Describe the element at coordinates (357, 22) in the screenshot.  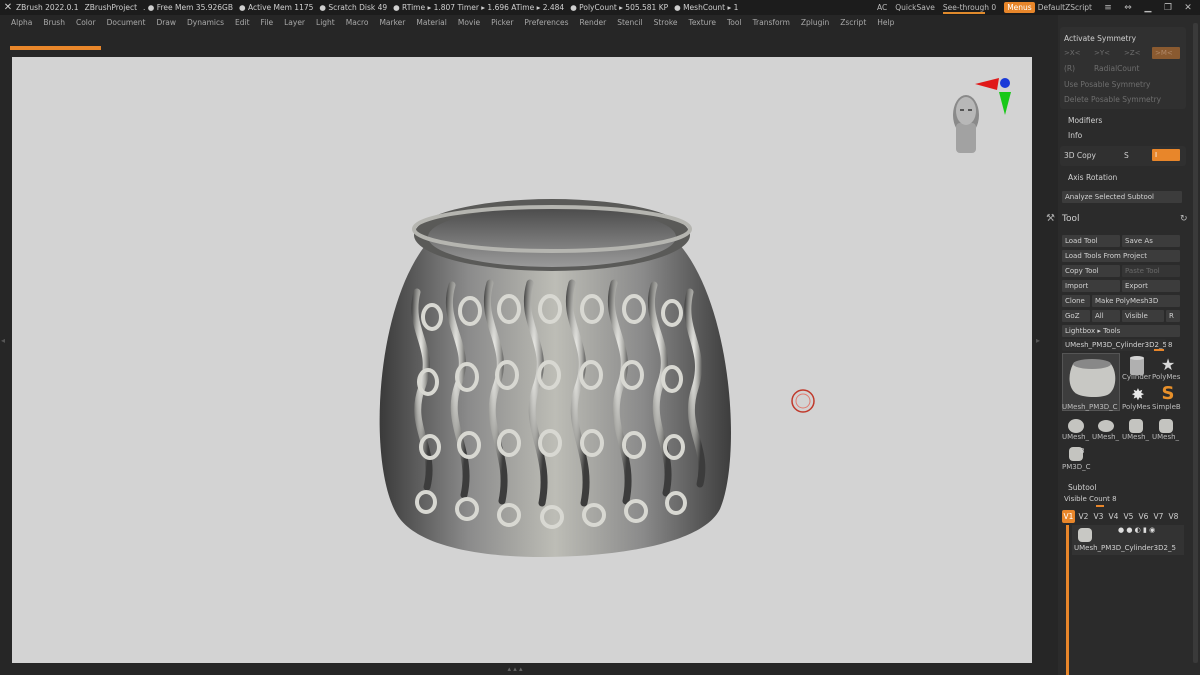
I see `menu-macro: Macro` at that location.